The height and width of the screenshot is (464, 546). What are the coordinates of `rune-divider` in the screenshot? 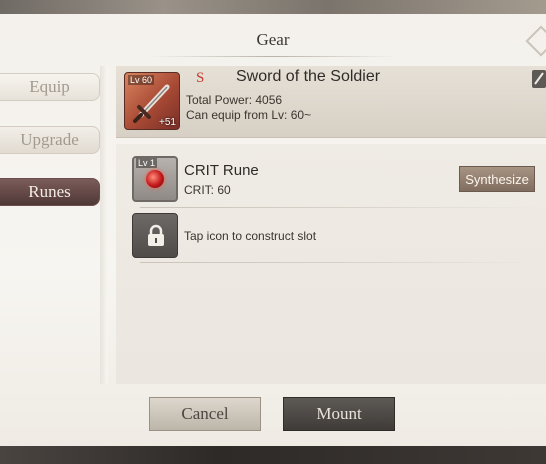 It's located at (340, 207).